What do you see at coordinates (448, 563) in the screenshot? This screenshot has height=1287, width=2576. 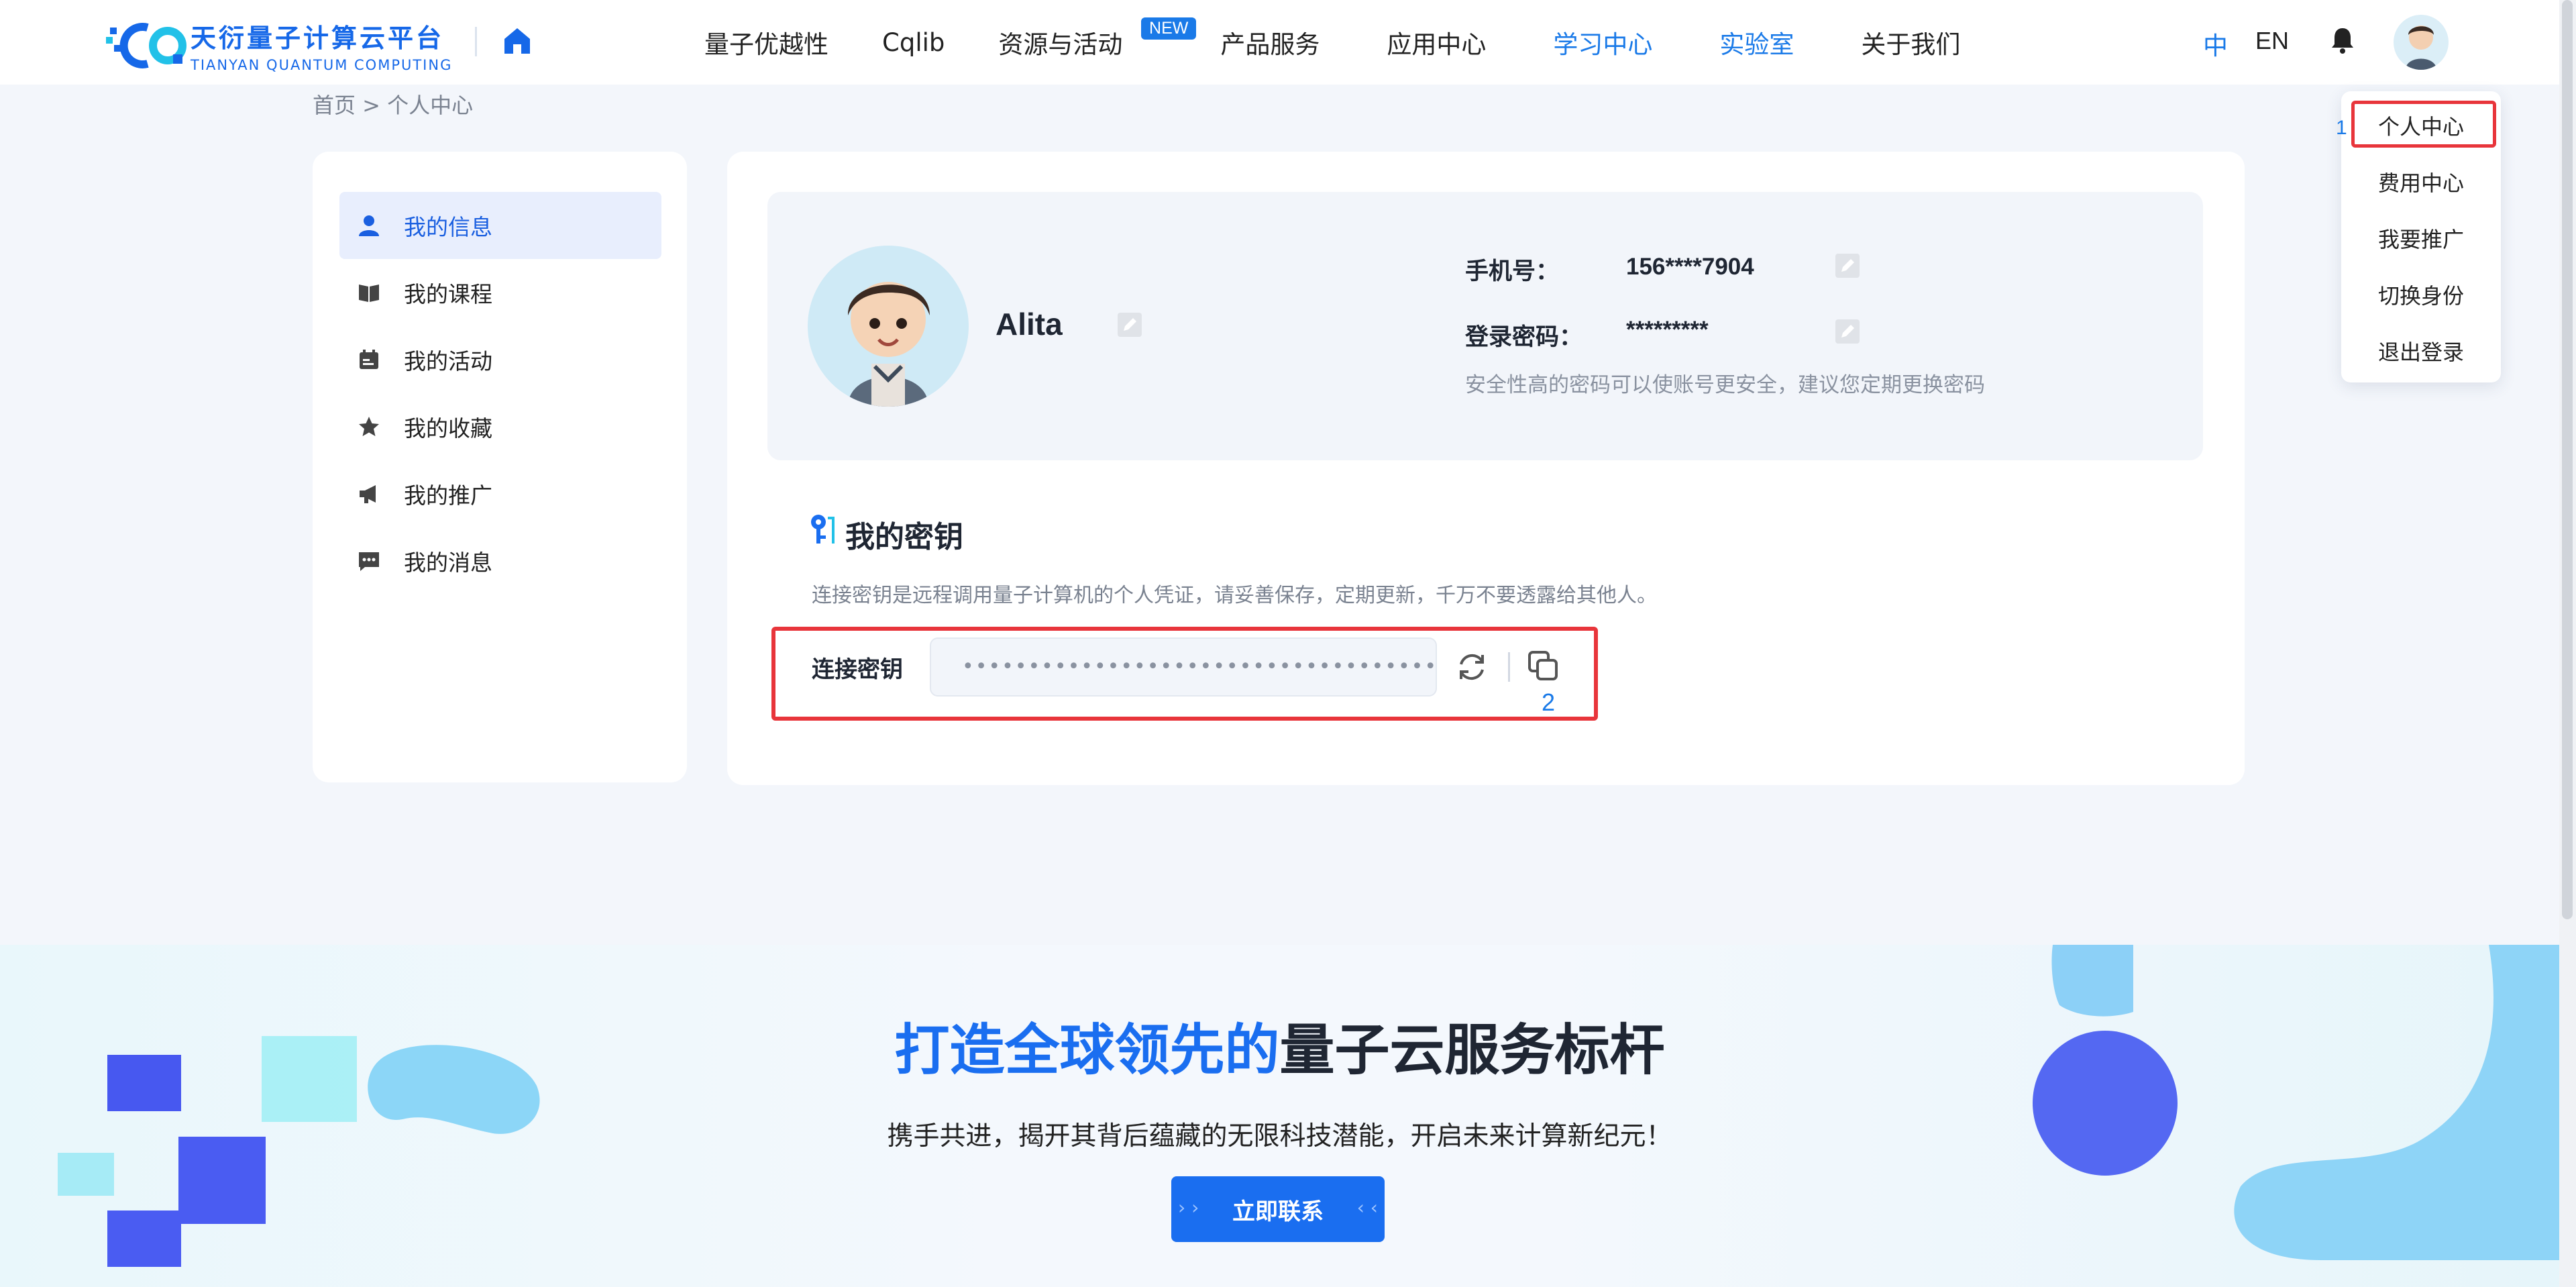 I see `sidebar-item-label: 我的消息` at bounding box center [448, 563].